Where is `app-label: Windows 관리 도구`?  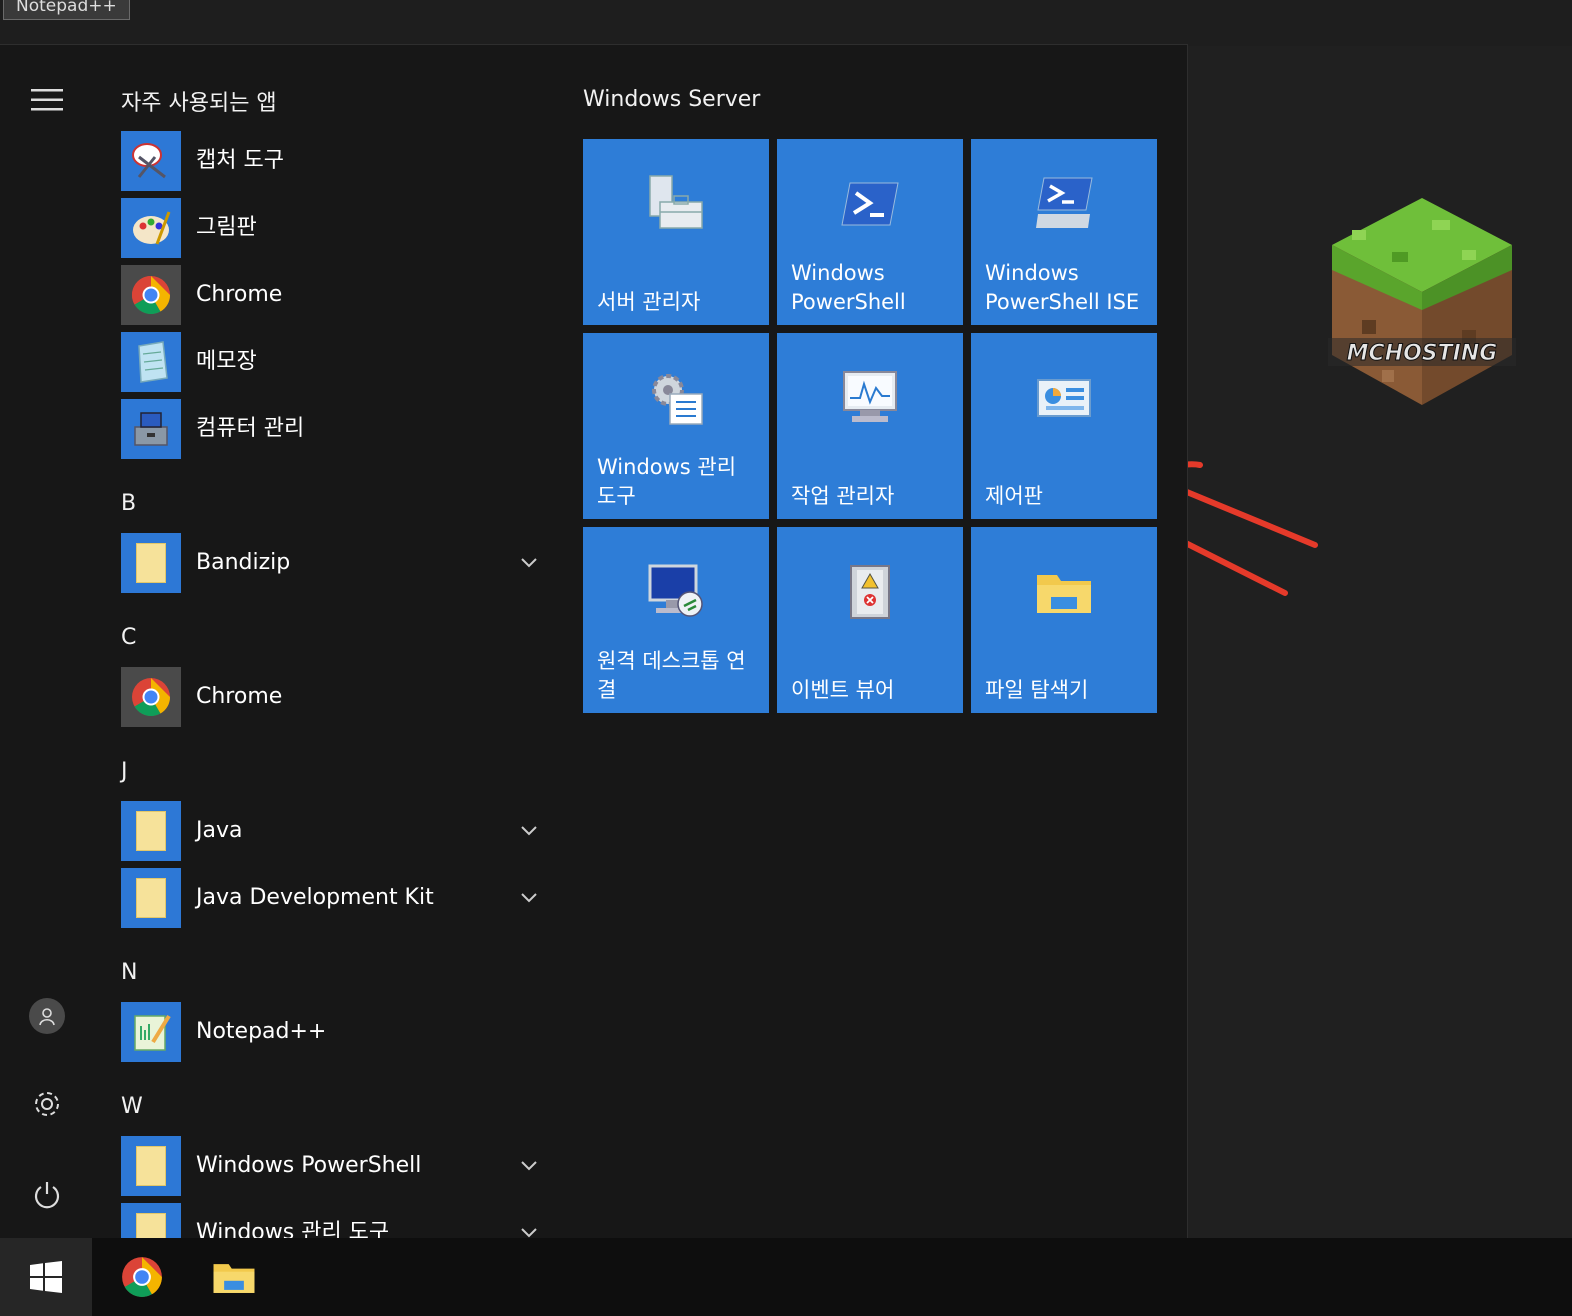
app-label: Windows 관리 도구 is located at coordinates (293, 1229).